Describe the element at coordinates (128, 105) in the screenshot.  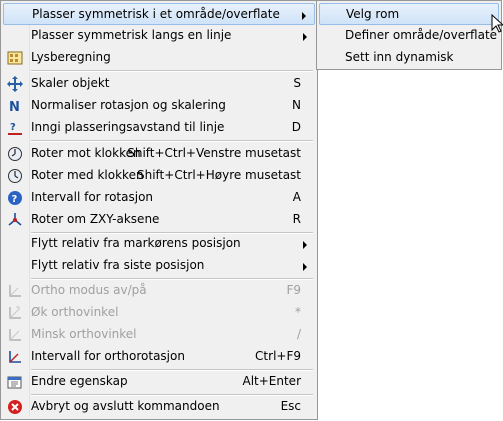
I see `menu-item-label: Normaliser rotasjon og skalering` at that location.